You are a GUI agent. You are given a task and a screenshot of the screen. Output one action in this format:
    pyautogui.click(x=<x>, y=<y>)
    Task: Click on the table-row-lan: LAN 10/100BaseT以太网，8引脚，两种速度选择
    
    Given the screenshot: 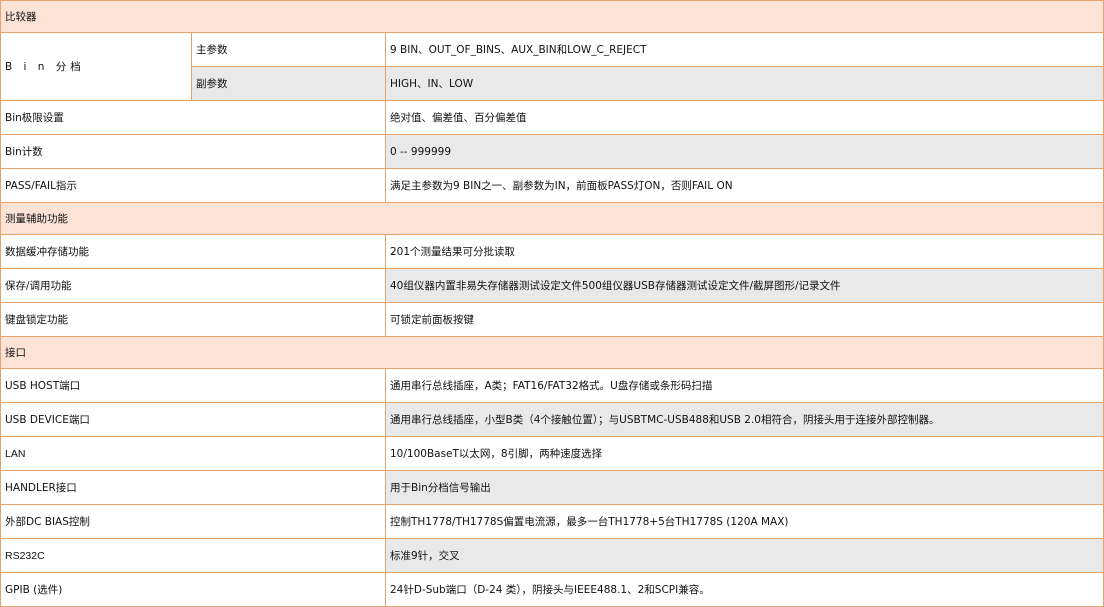 What is the action you would take?
    pyautogui.click(x=552, y=453)
    